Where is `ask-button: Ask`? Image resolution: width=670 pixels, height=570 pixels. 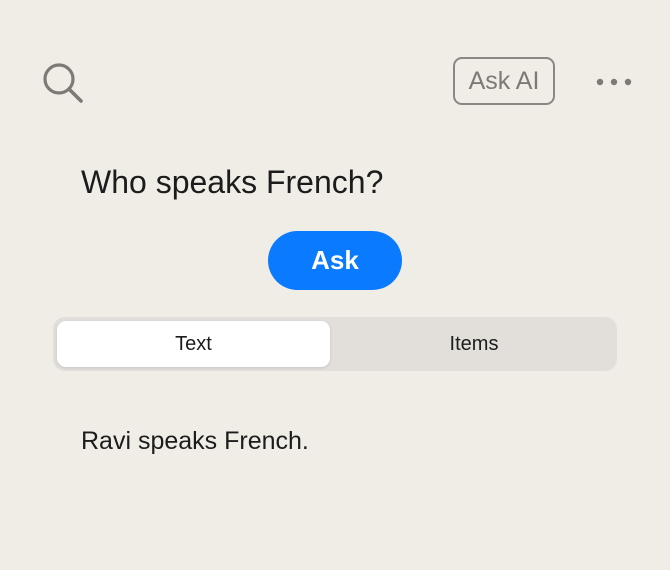
ask-button: Ask is located at coordinates (335, 260).